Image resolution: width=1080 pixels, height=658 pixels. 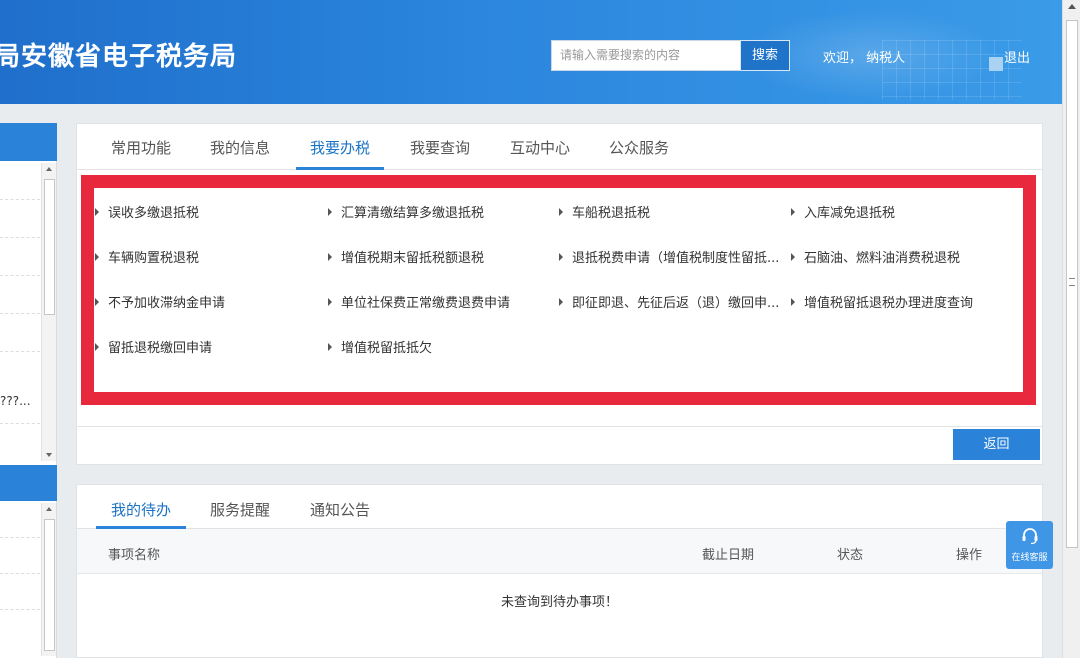 I want to click on logout-icon, so click(x=996, y=64).